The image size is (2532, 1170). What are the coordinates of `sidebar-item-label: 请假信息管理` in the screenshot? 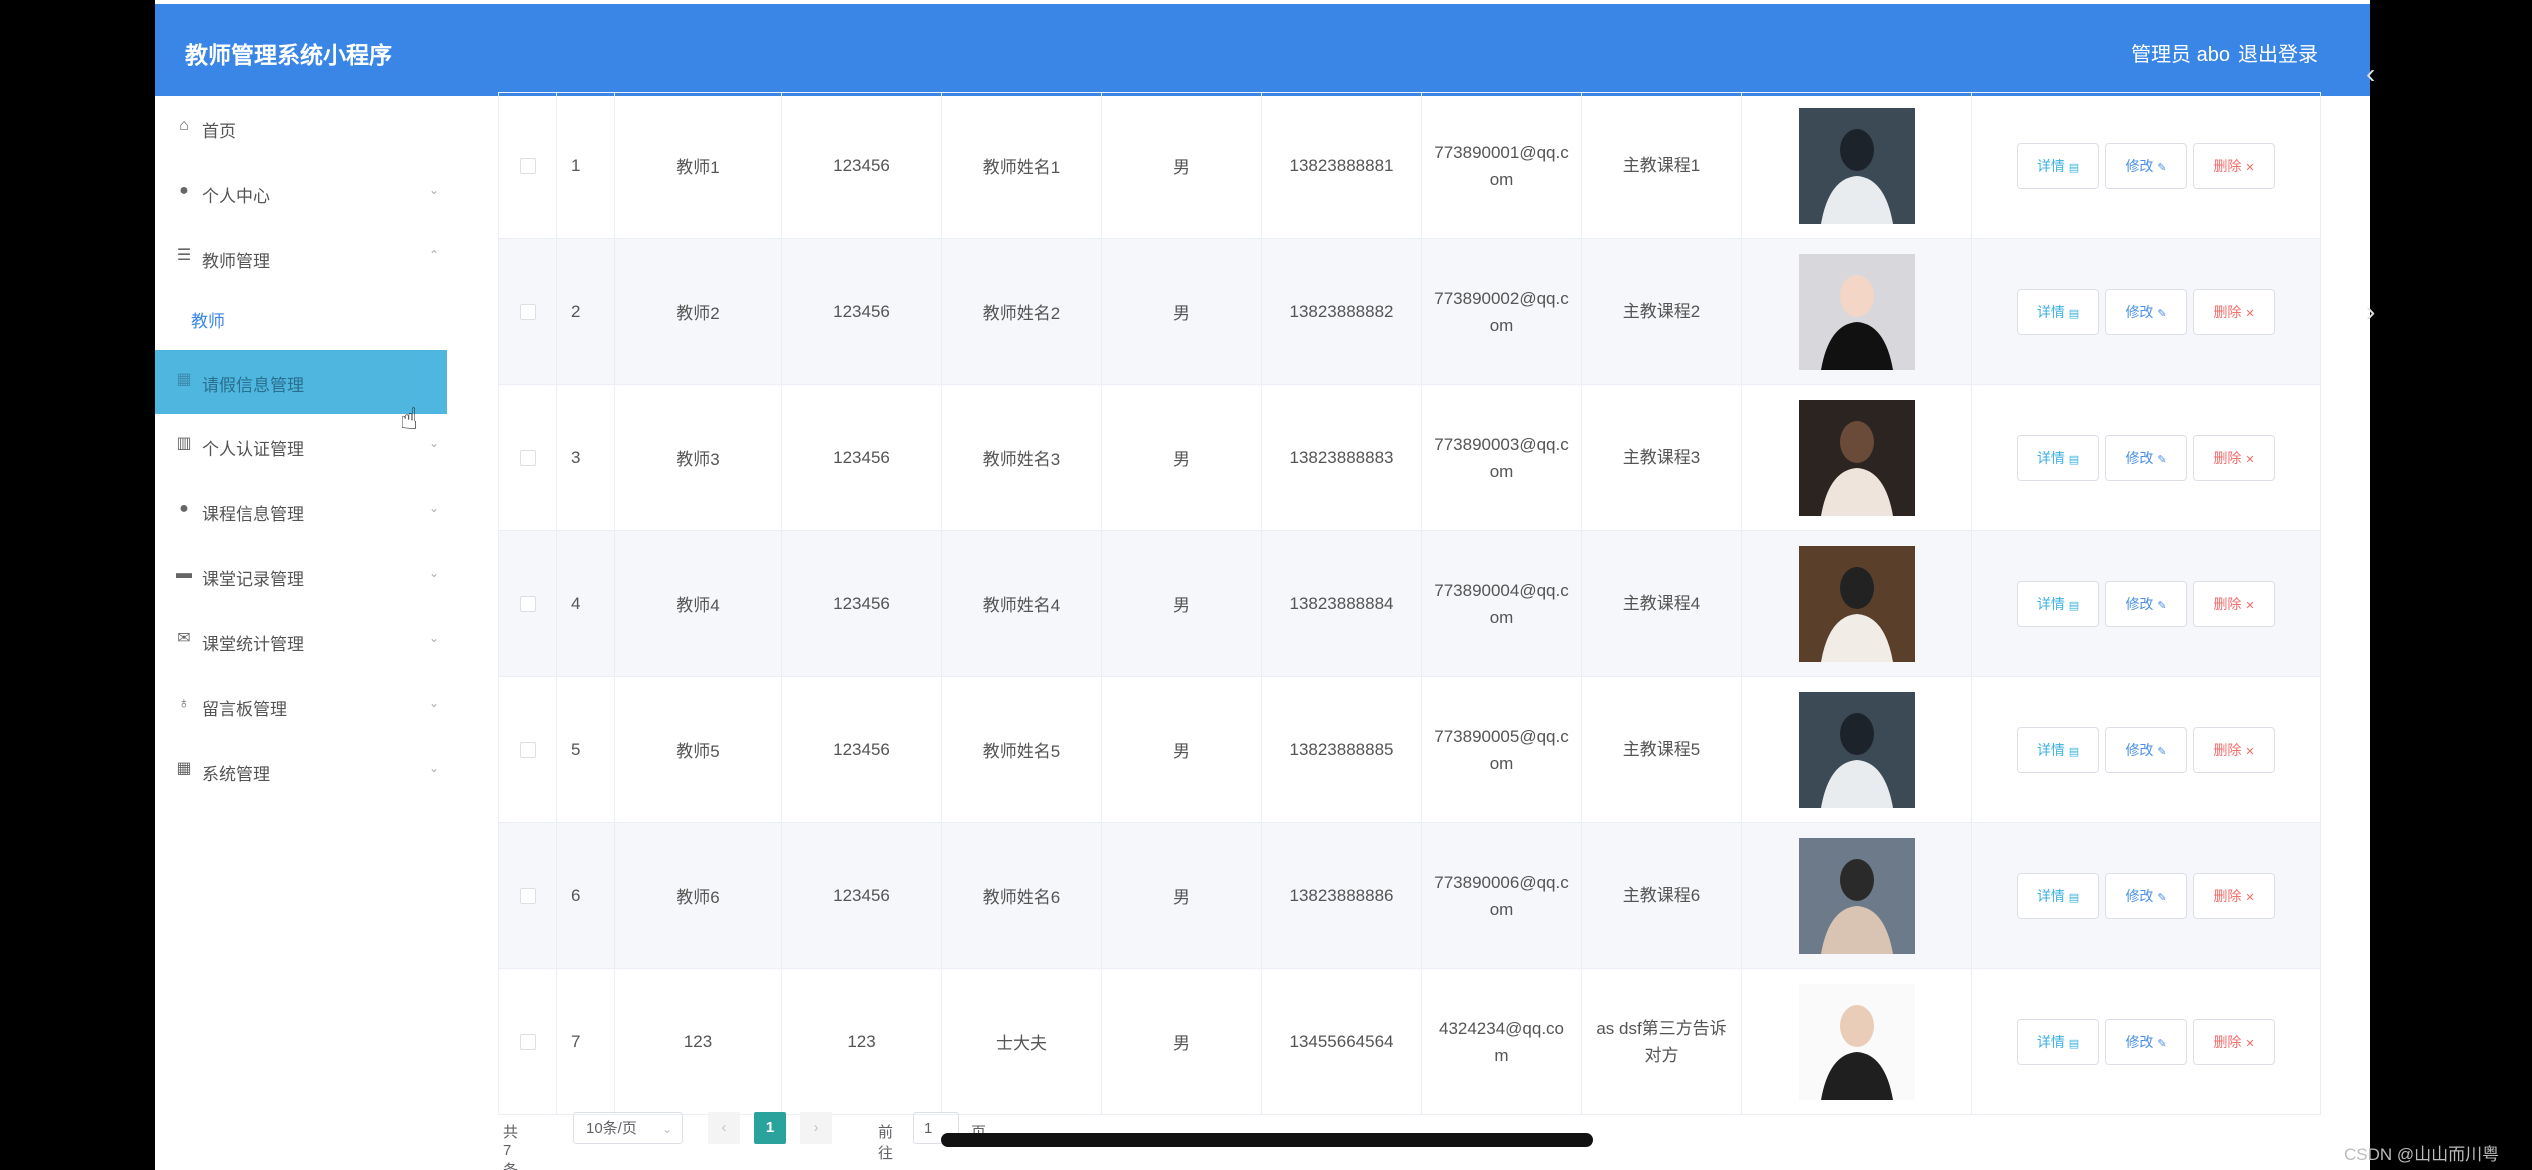 It's located at (253, 385).